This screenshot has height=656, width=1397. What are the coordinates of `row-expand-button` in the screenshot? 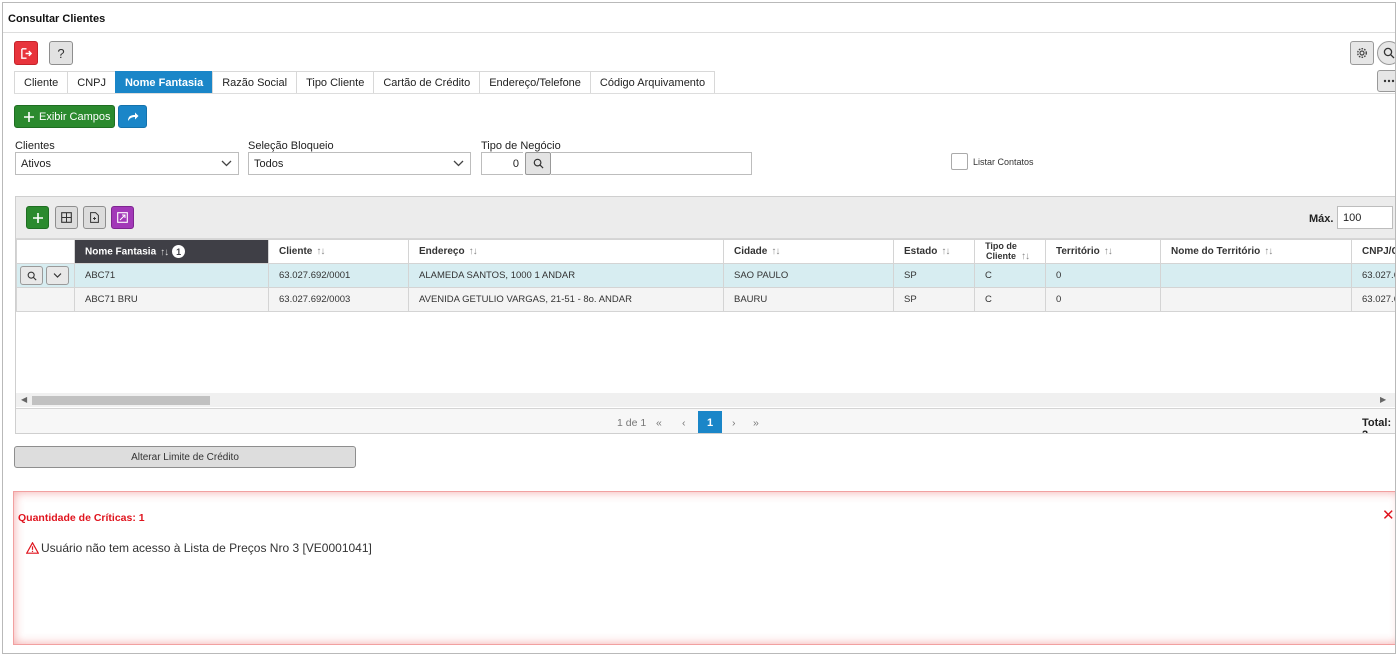 It's located at (57, 275).